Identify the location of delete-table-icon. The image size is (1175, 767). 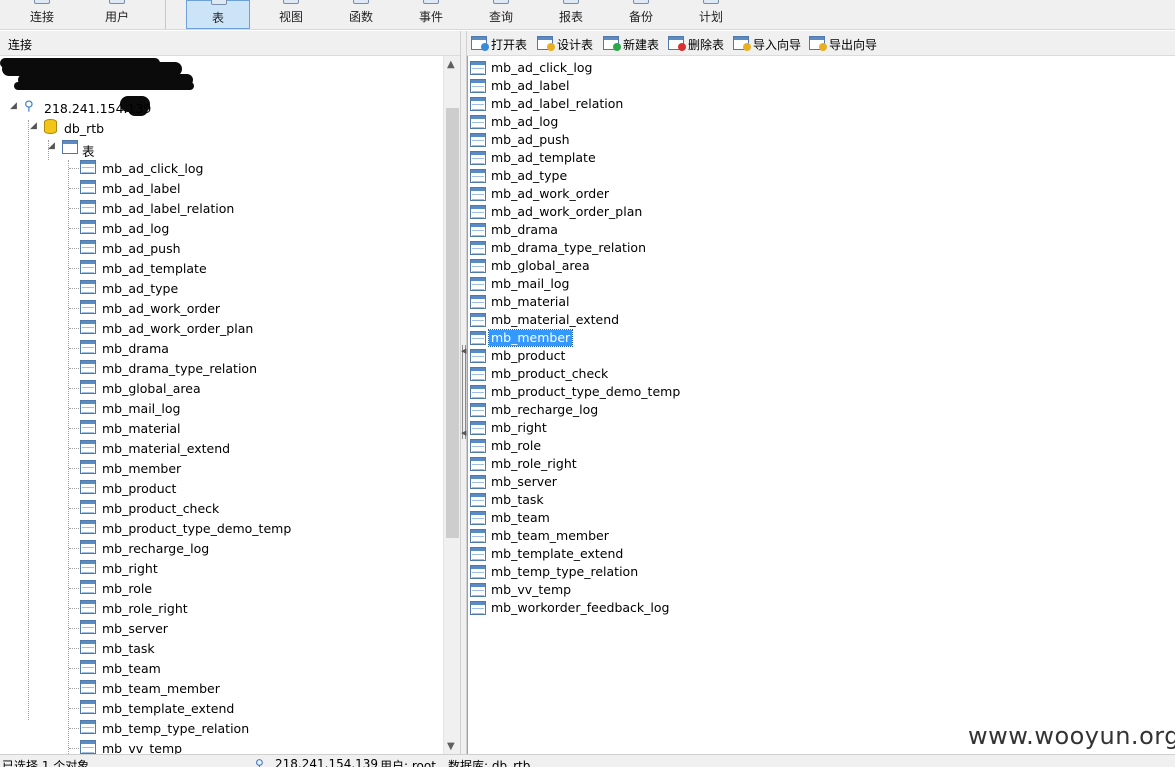
(677, 43).